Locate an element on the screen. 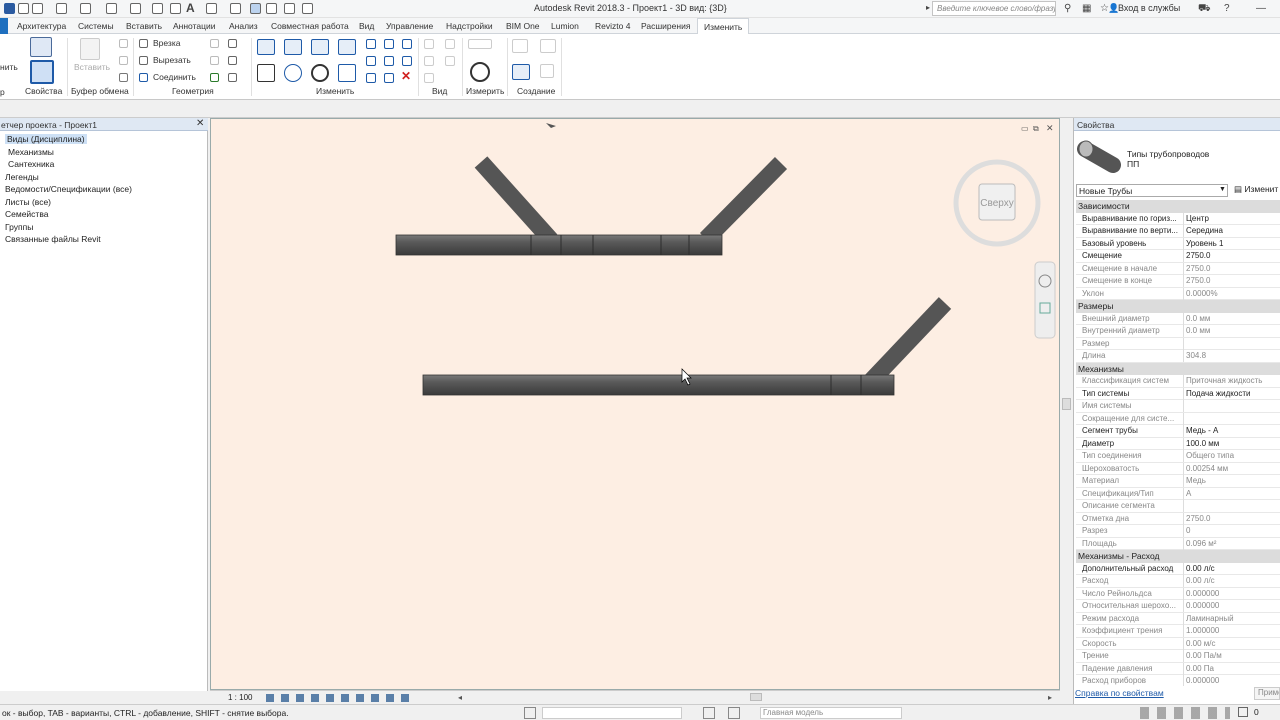  text-tool-icon: A is located at coordinates (190, 8).